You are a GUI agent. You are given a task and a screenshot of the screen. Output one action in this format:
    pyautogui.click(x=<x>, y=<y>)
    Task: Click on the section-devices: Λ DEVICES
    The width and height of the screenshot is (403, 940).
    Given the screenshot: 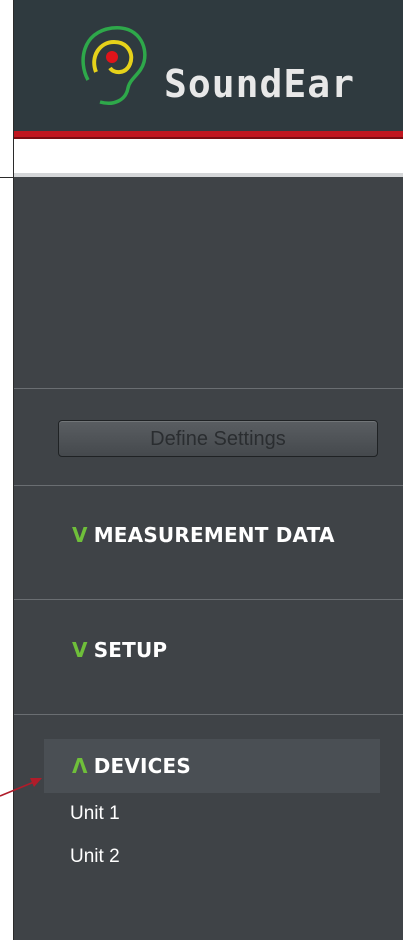 What is the action you would take?
    pyautogui.click(x=131, y=766)
    